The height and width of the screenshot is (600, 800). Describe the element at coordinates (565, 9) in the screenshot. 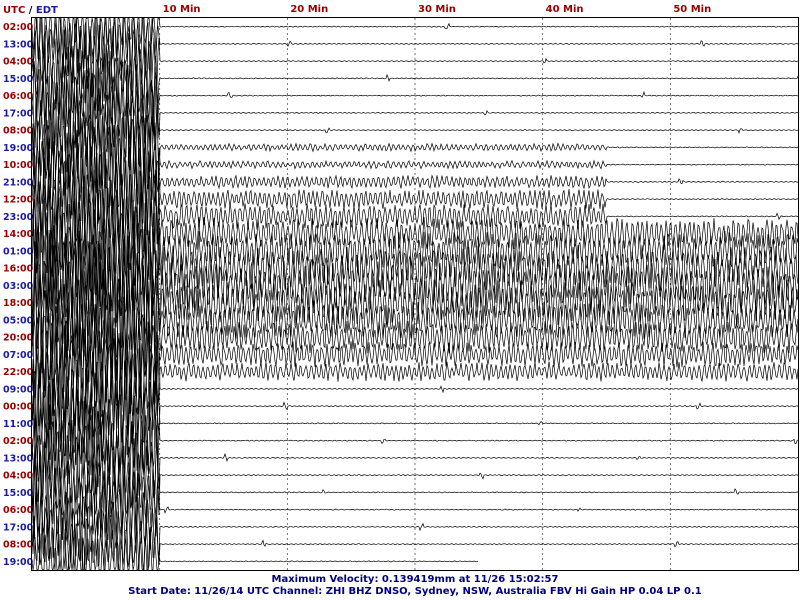

I see `x-tick-label: 40 Min` at that location.